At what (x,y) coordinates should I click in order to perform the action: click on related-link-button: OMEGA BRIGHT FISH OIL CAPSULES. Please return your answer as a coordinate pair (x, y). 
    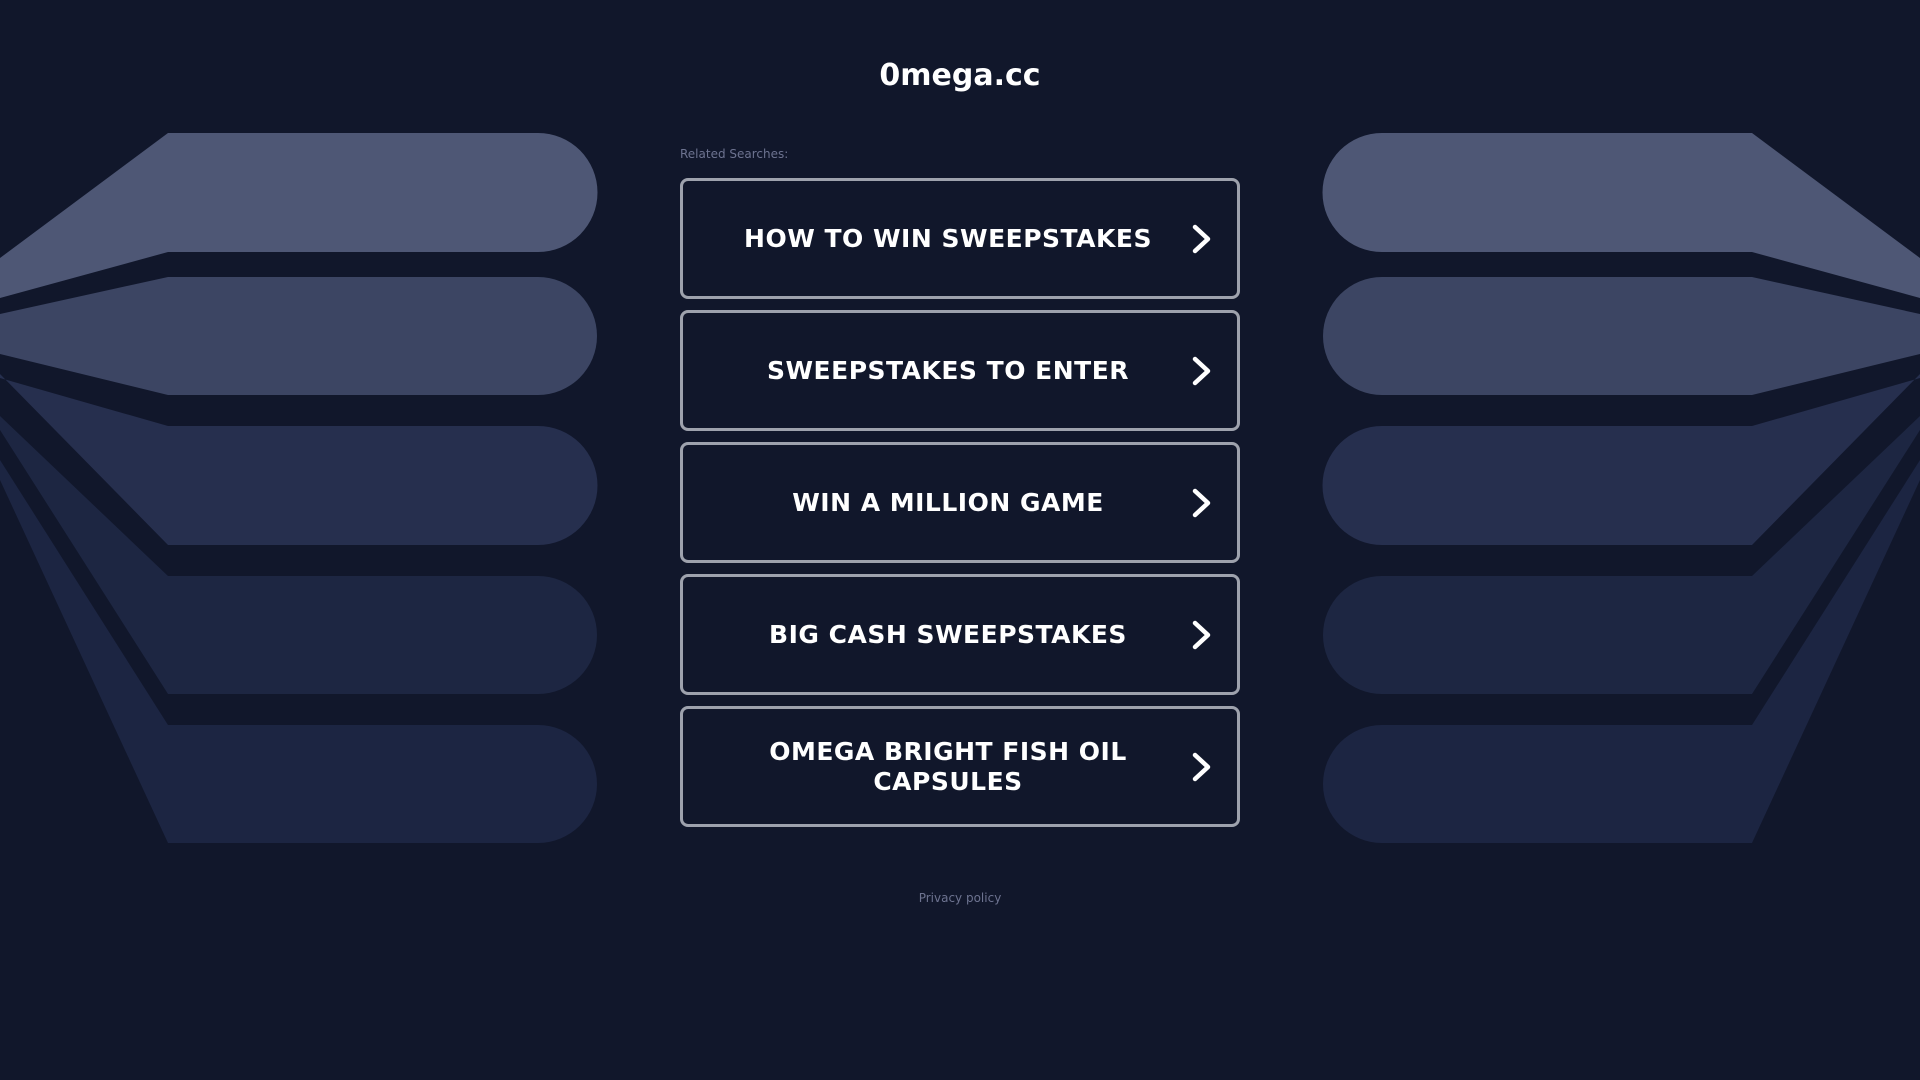
    Looking at the image, I should click on (960, 766).